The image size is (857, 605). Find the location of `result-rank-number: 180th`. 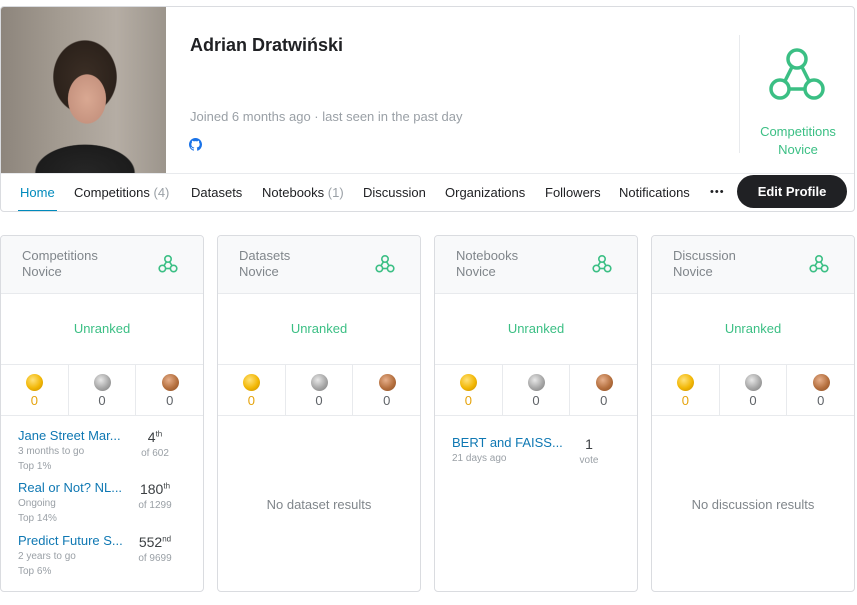

result-rank-number: 180th is located at coordinates (155, 489).